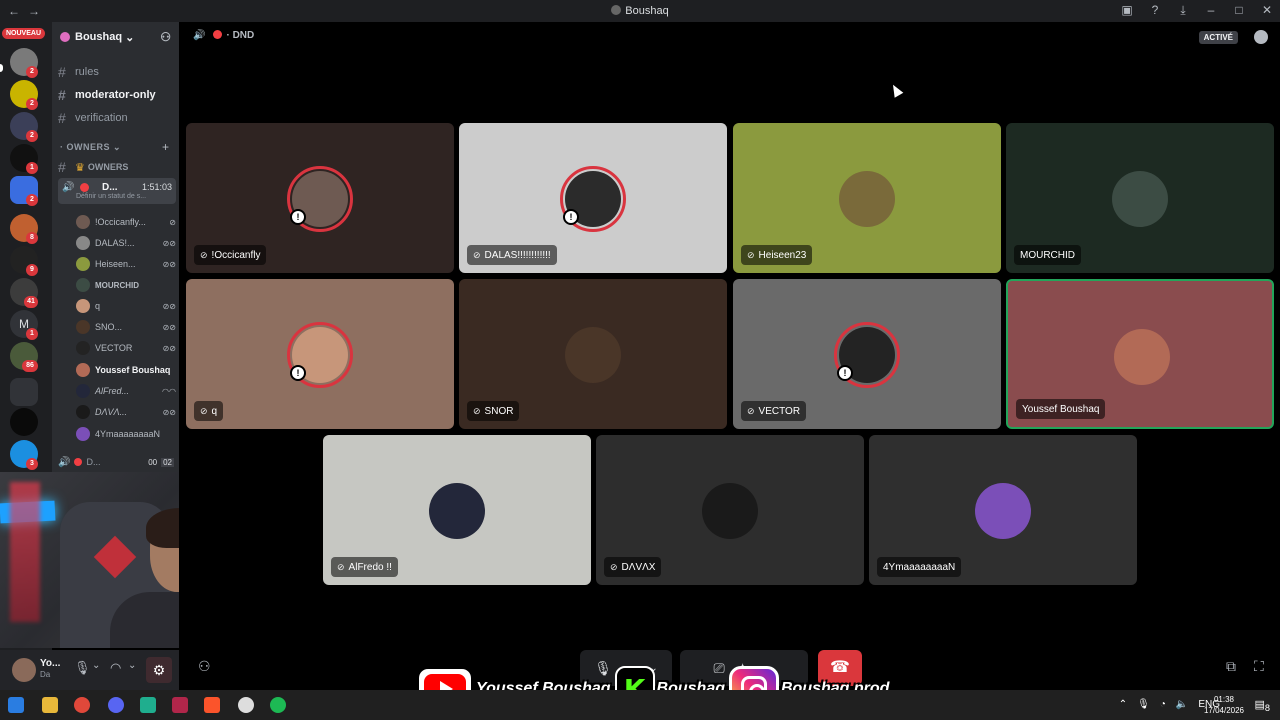 The height and width of the screenshot is (720, 1280). I want to click on participant-name: VECTOR, so click(779, 411).